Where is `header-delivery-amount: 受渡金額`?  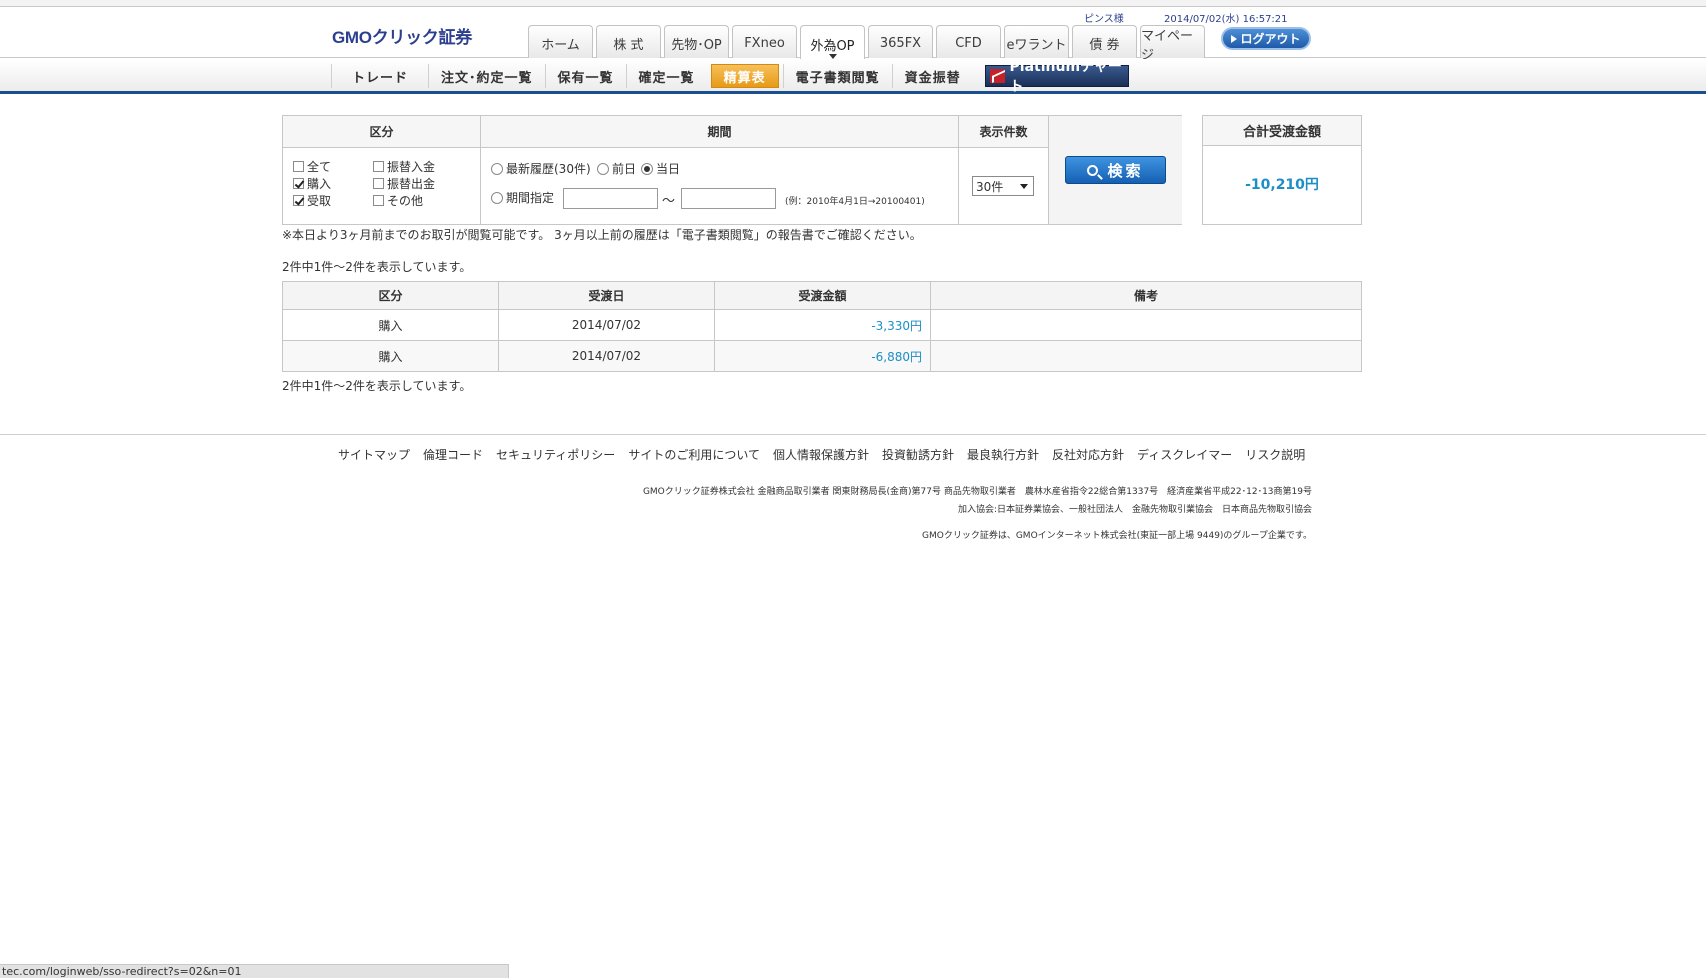 header-delivery-amount: 受渡金額 is located at coordinates (822, 295).